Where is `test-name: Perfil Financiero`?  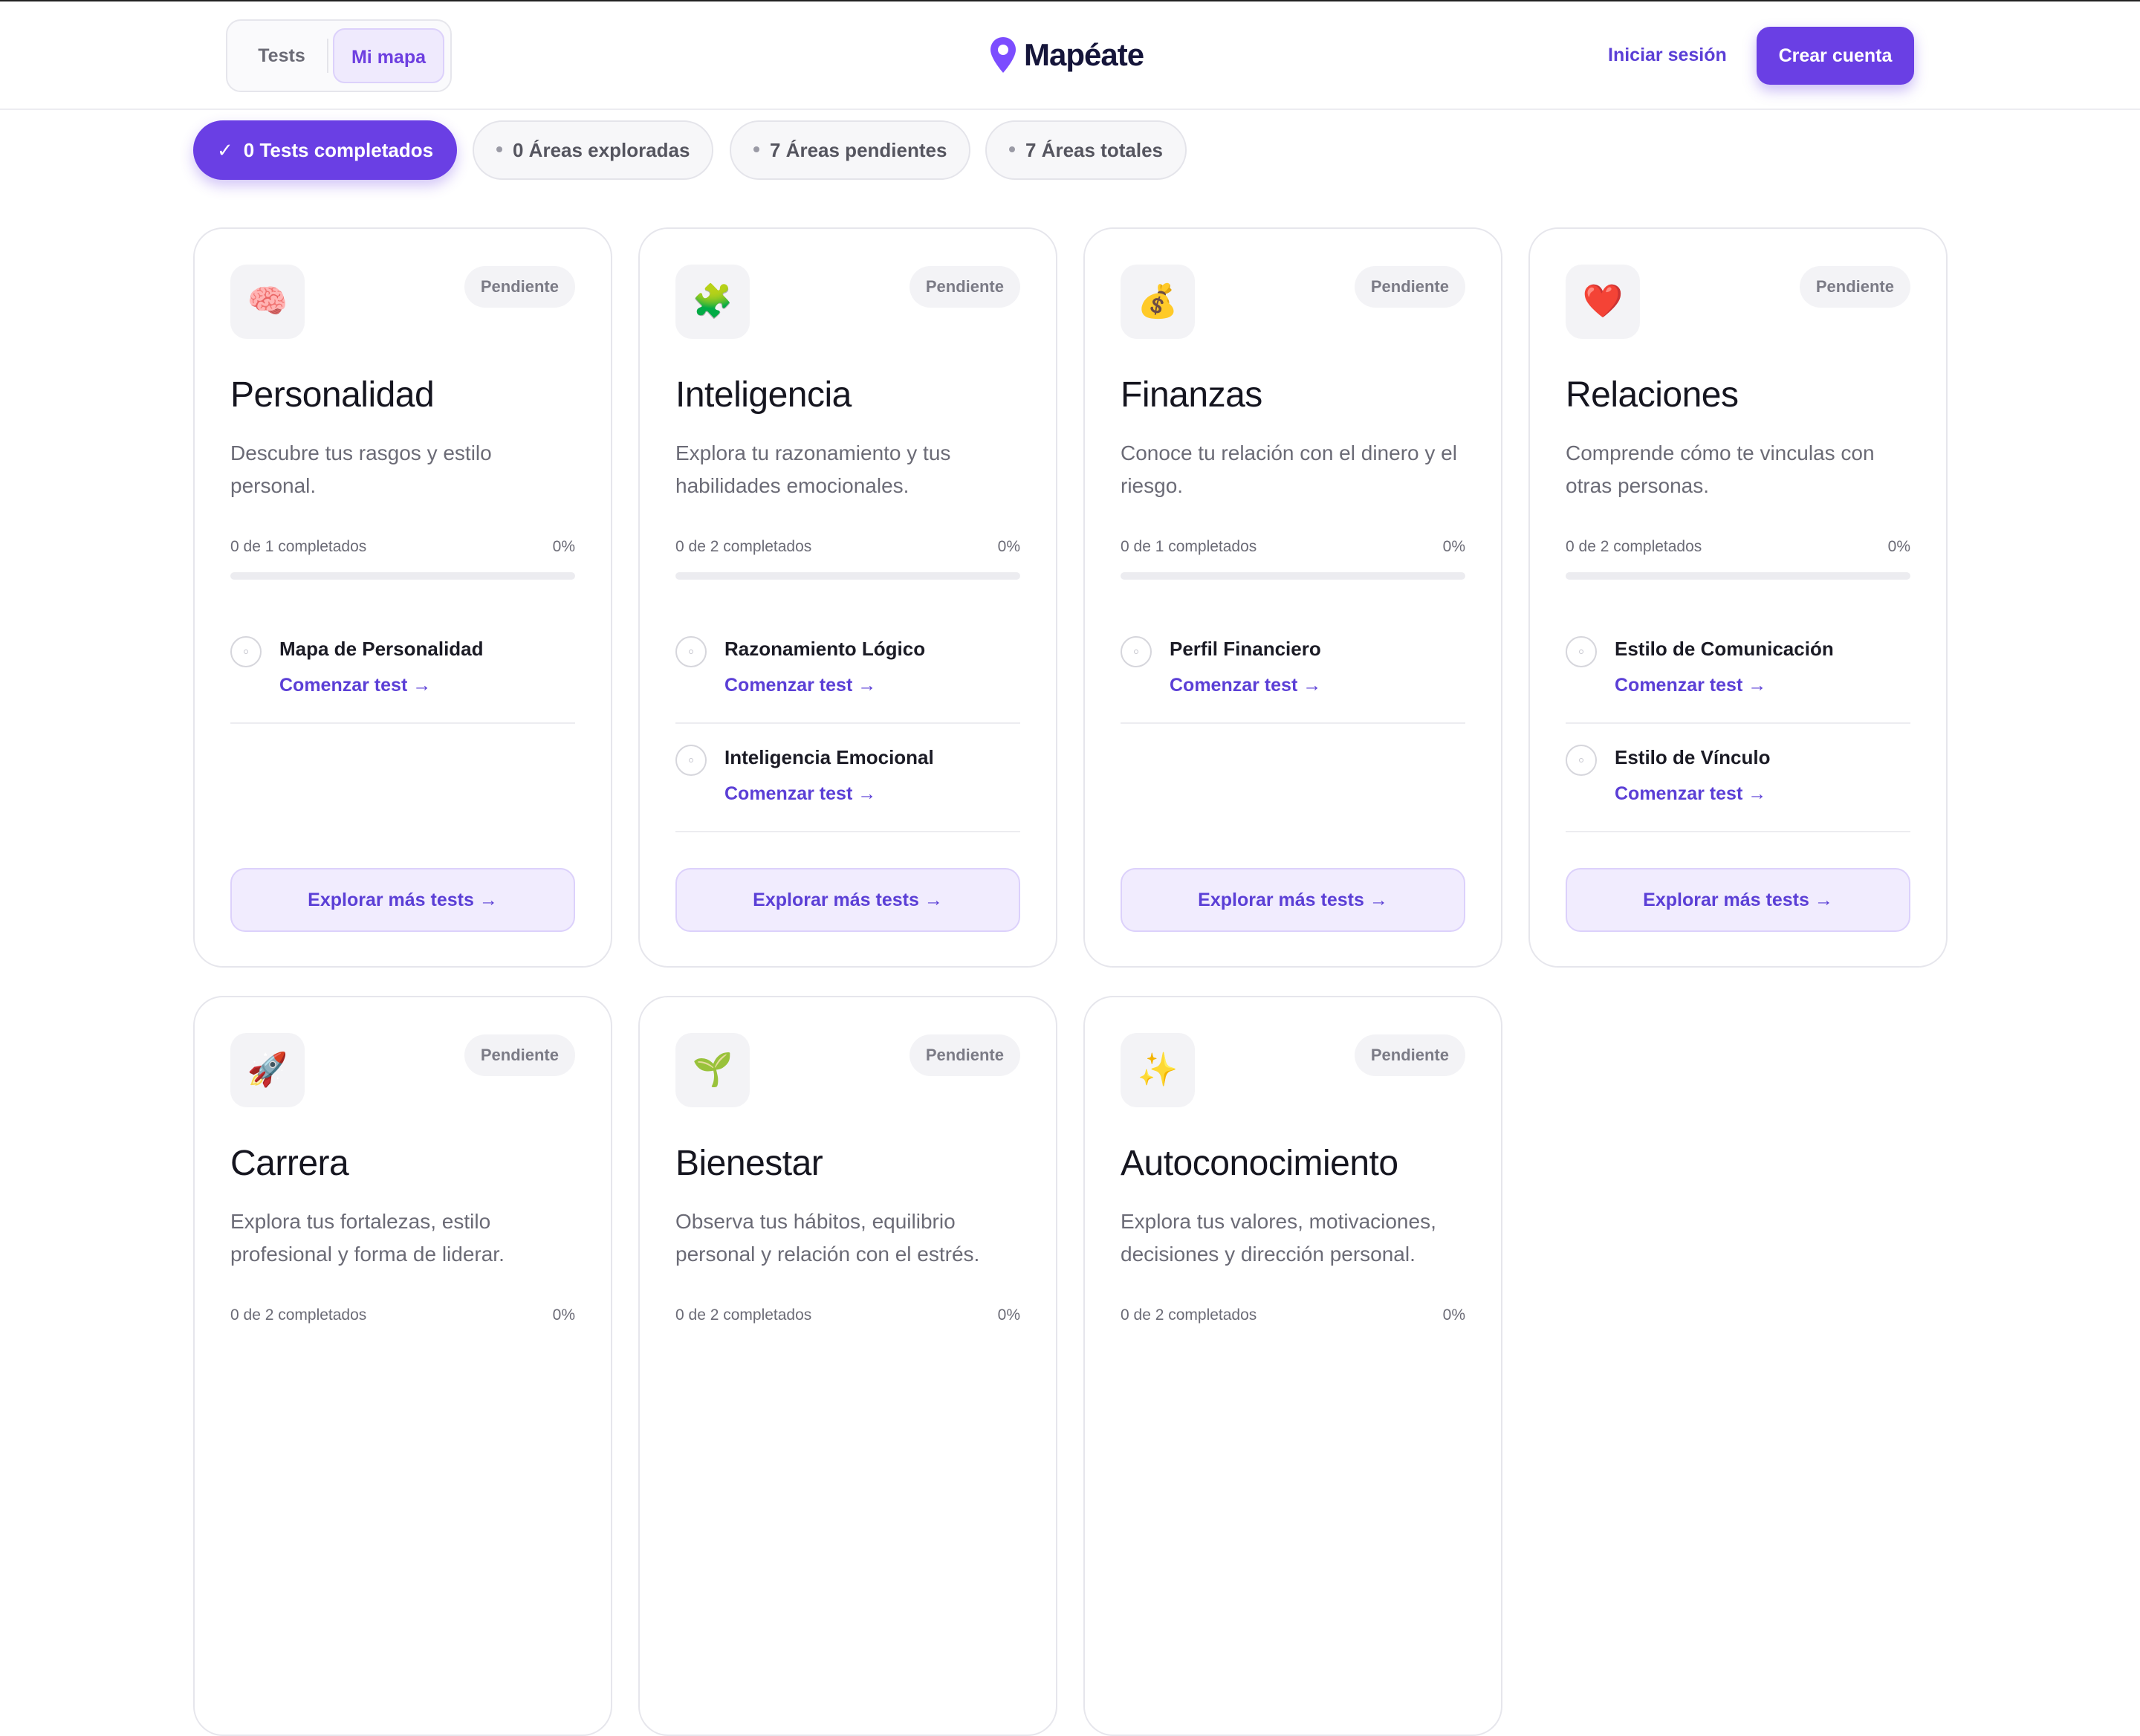 test-name: Perfil Financiero is located at coordinates (1245, 649).